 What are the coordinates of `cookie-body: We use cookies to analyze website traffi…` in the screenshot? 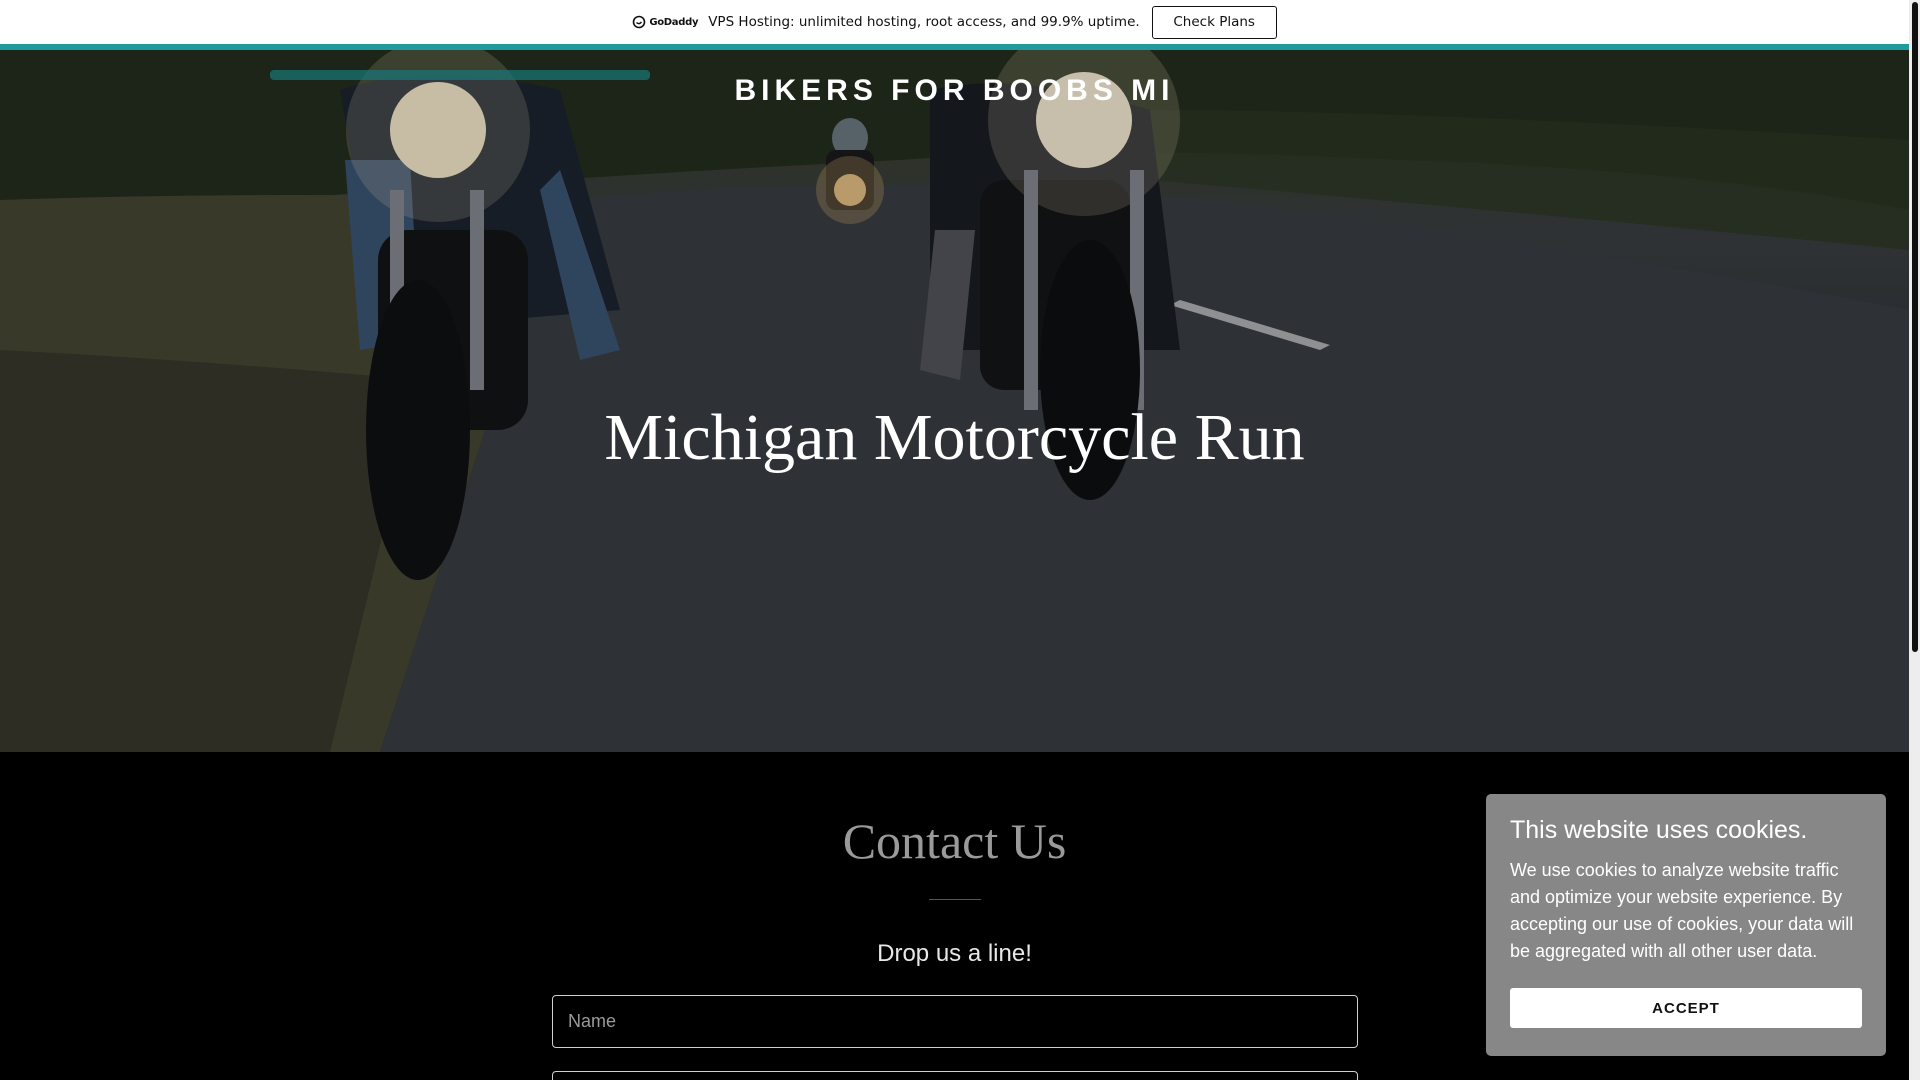 It's located at (1682, 910).